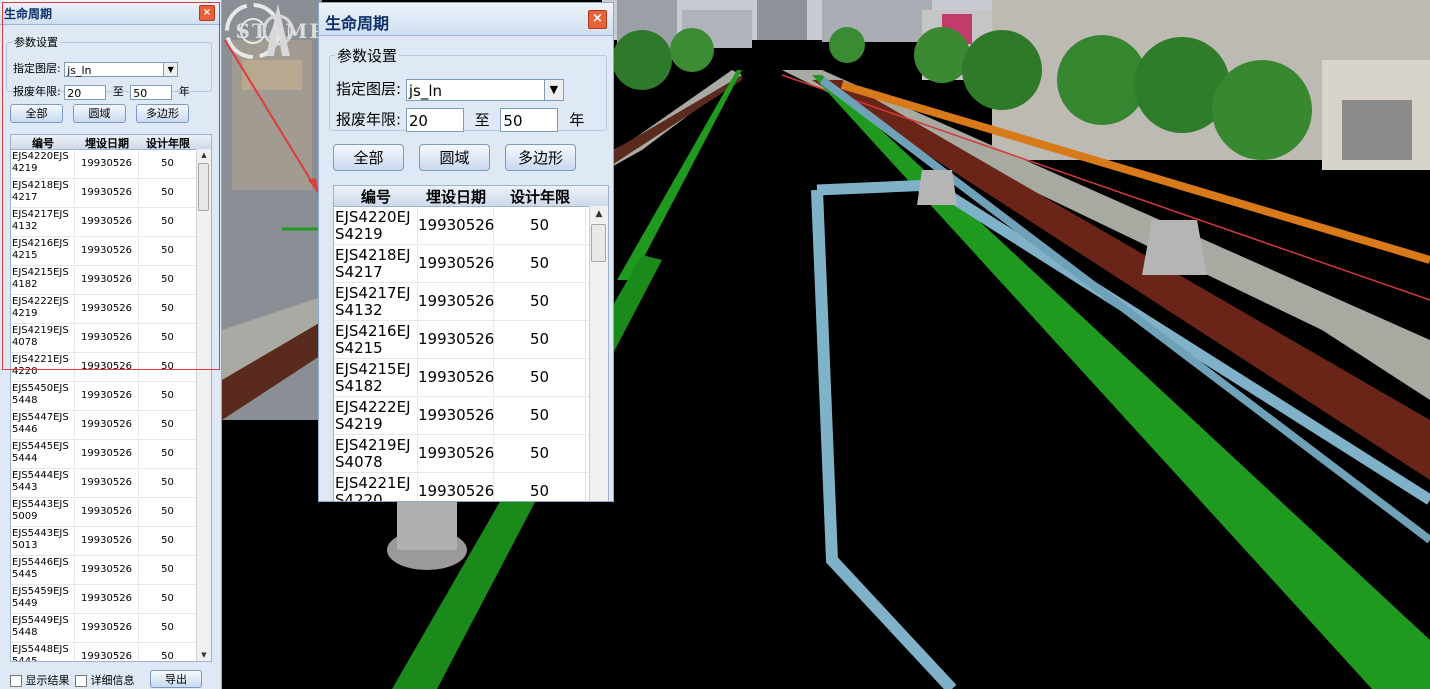 Image resolution: width=1430 pixels, height=689 pixels. Describe the element at coordinates (99, 113) in the screenshot. I see `circle-button: 圆域` at that location.